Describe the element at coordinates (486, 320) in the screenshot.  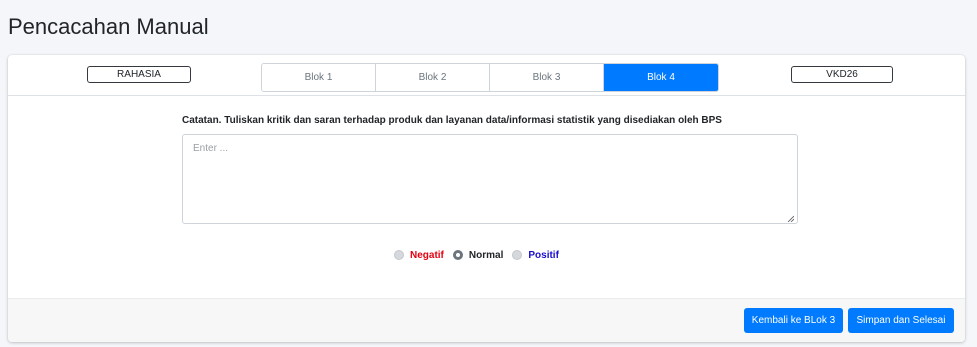
I see `card-footer: Kembali ke BLok 3 Simpan dan Selesai` at that location.